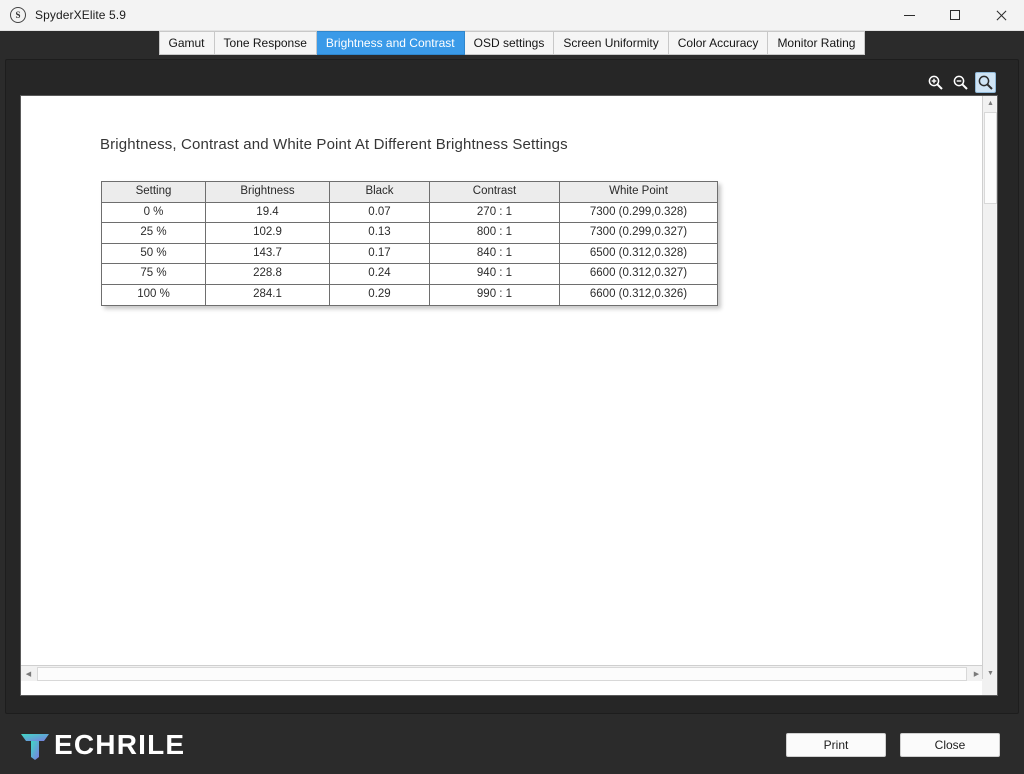 The height and width of the screenshot is (774, 1024). I want to click on vertical-scrollbar: ▲ ▼, so click(989, 388).